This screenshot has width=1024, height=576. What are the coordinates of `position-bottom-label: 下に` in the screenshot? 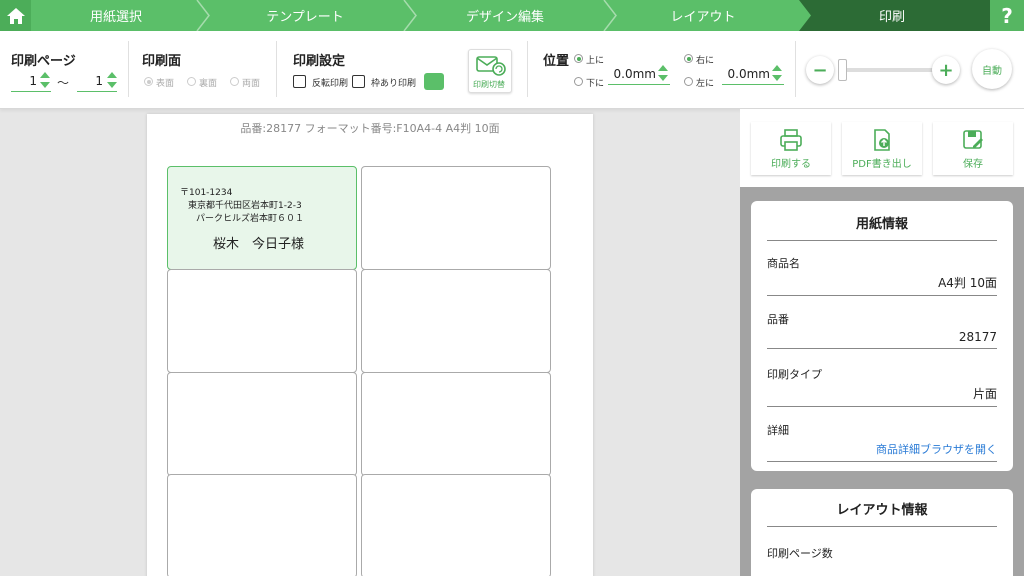 It's located at (595, 84).